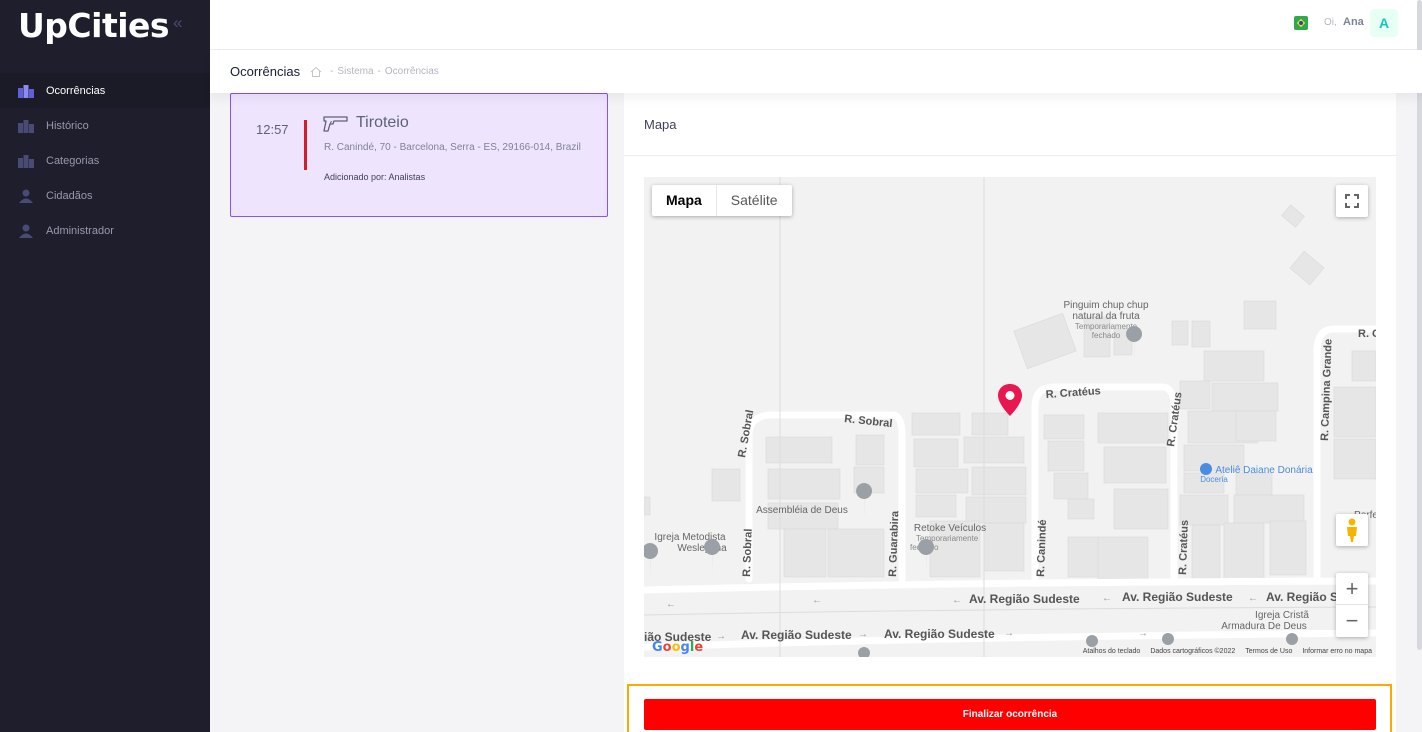 The width and height of the screenshot is (1422, 732). I want to click on collapse-sidebar-icon: «, so click(182, 23).